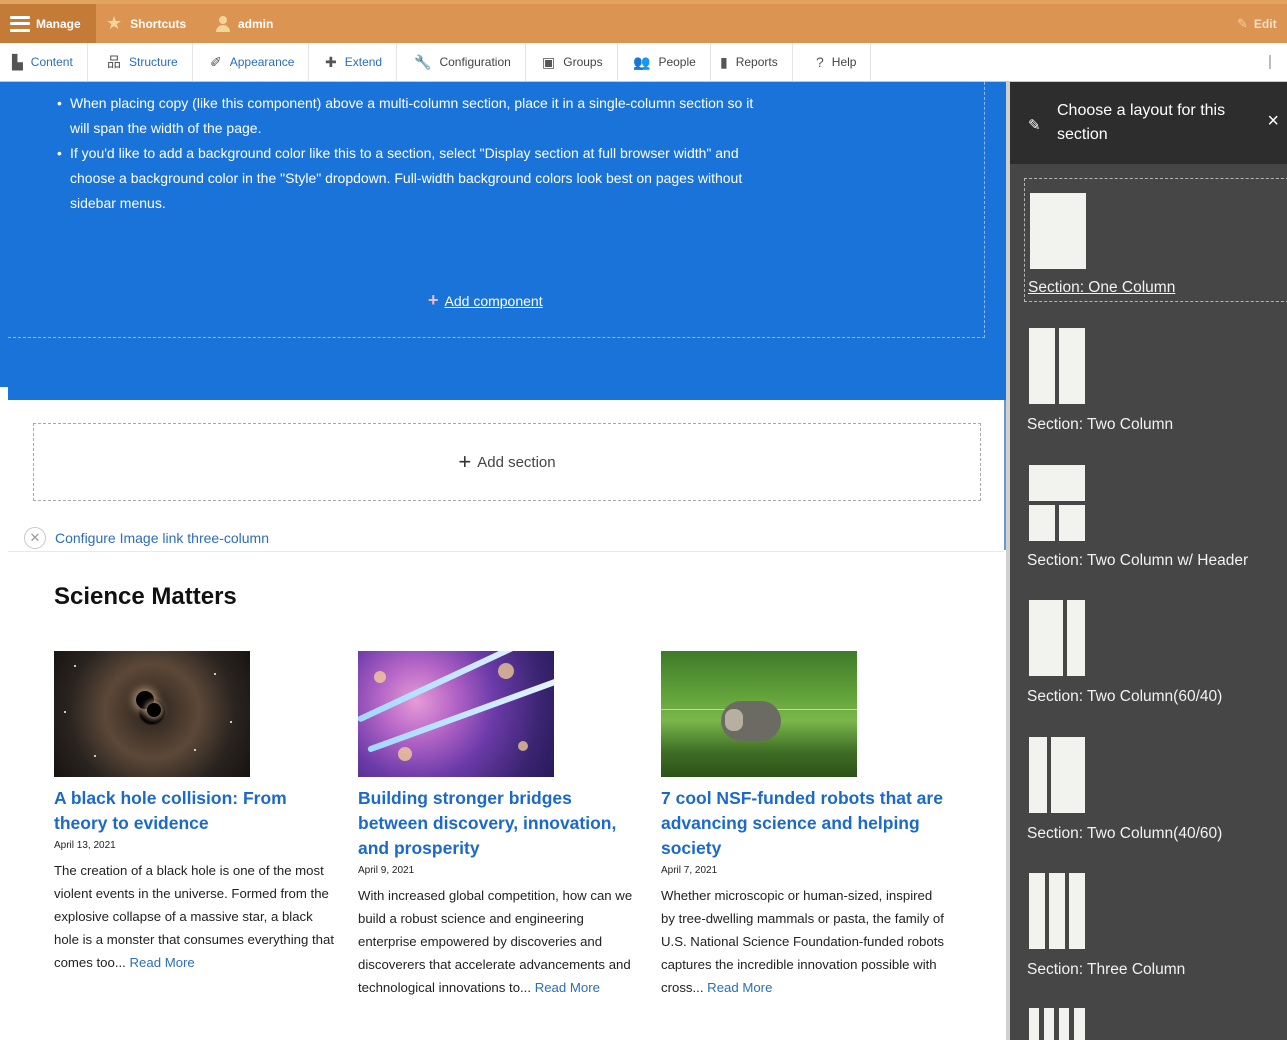 The image size is (1287, 1040). Describe the element at coordinates (17, 61) in the screenshot. I see `document-icon: ▙` at that location.